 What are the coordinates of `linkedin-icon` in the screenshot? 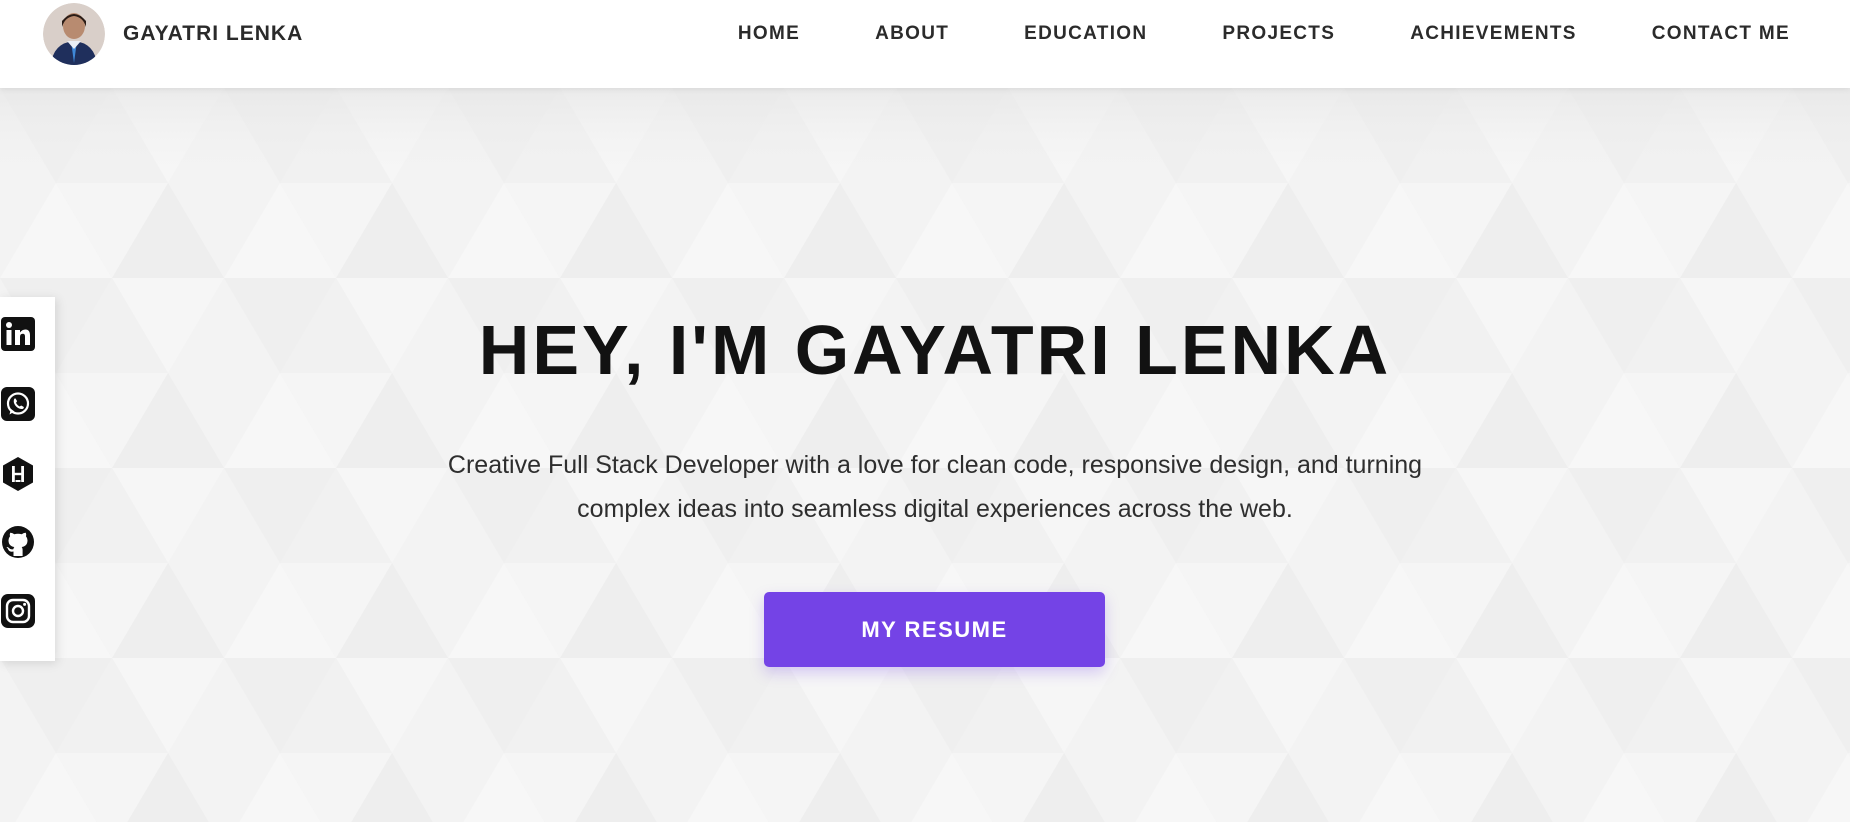 It's located at (18, 334).